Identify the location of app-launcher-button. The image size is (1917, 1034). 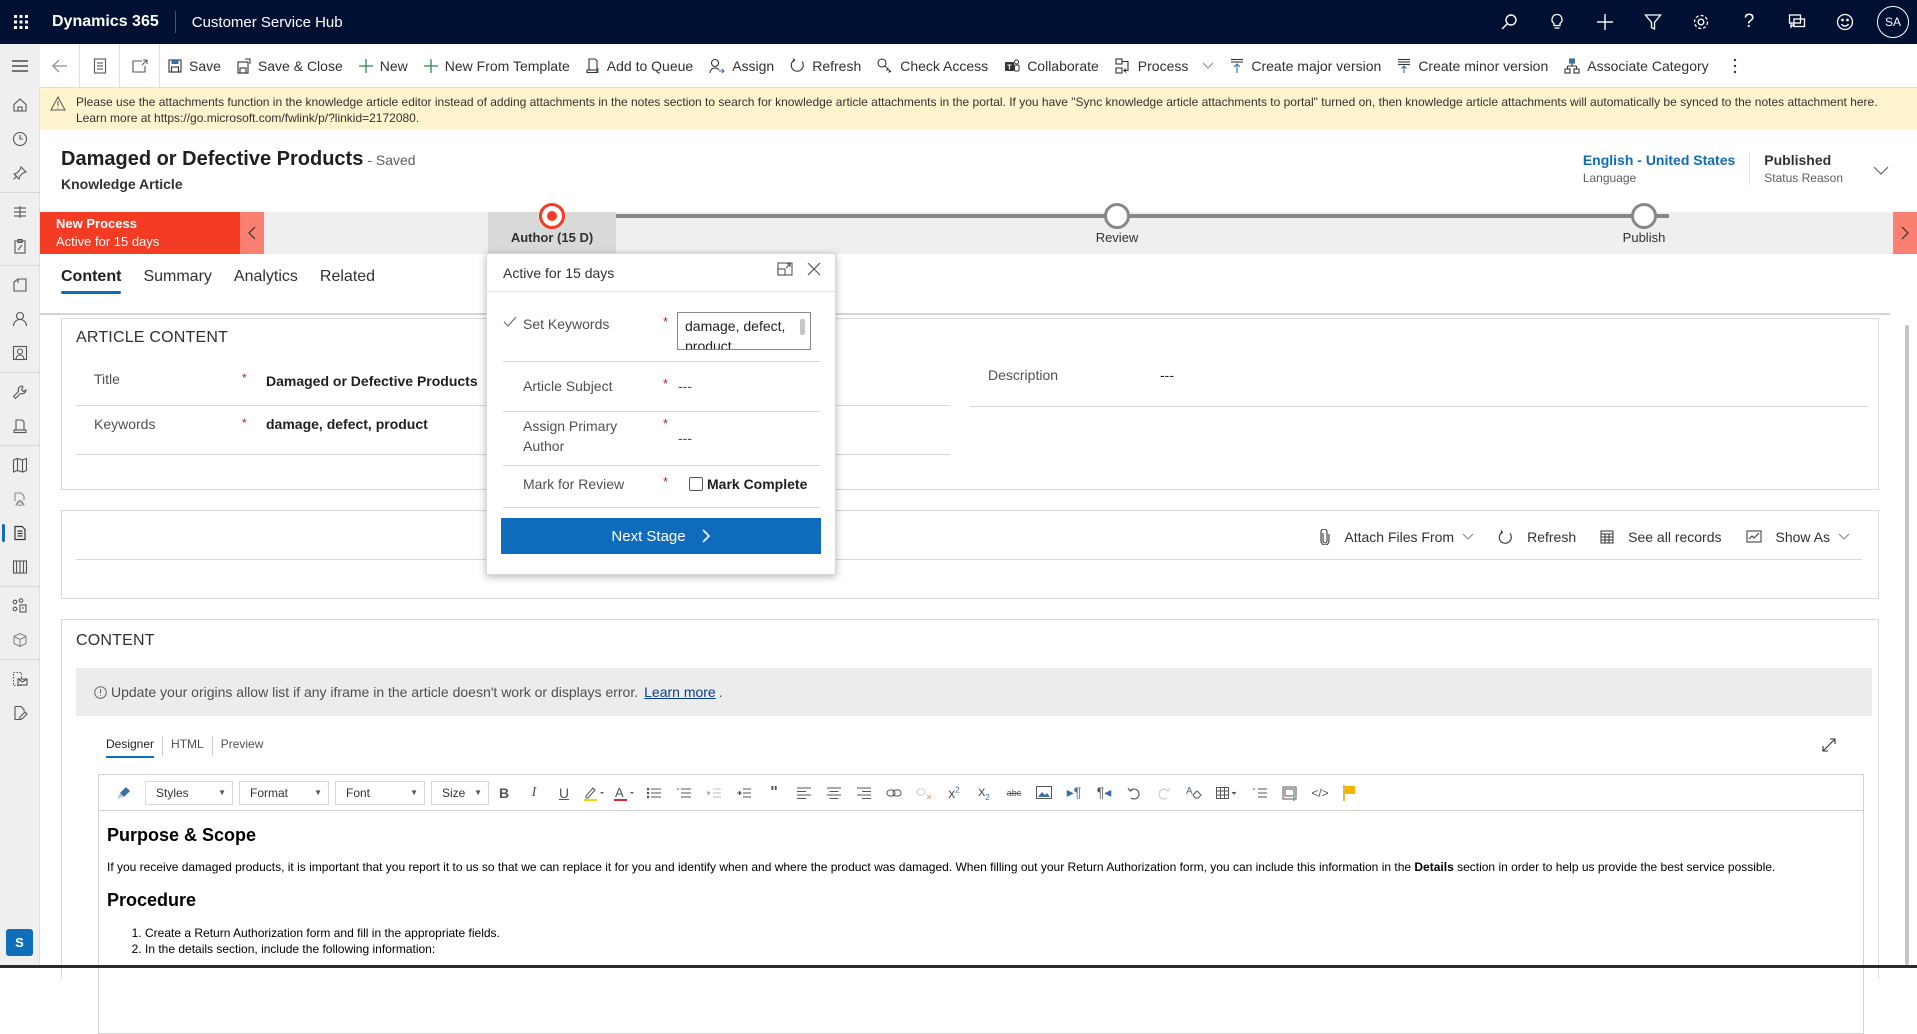
(21, 22).